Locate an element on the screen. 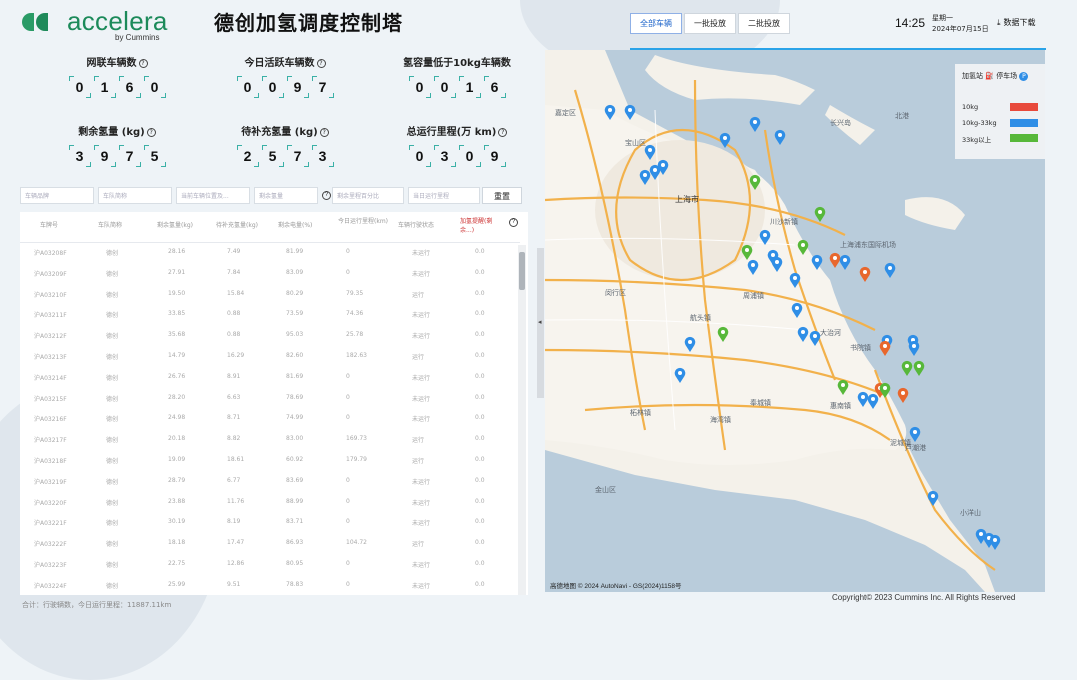 The image size is (1077, 680). table-cell: 73.59 is located at coordinates (295, 314).